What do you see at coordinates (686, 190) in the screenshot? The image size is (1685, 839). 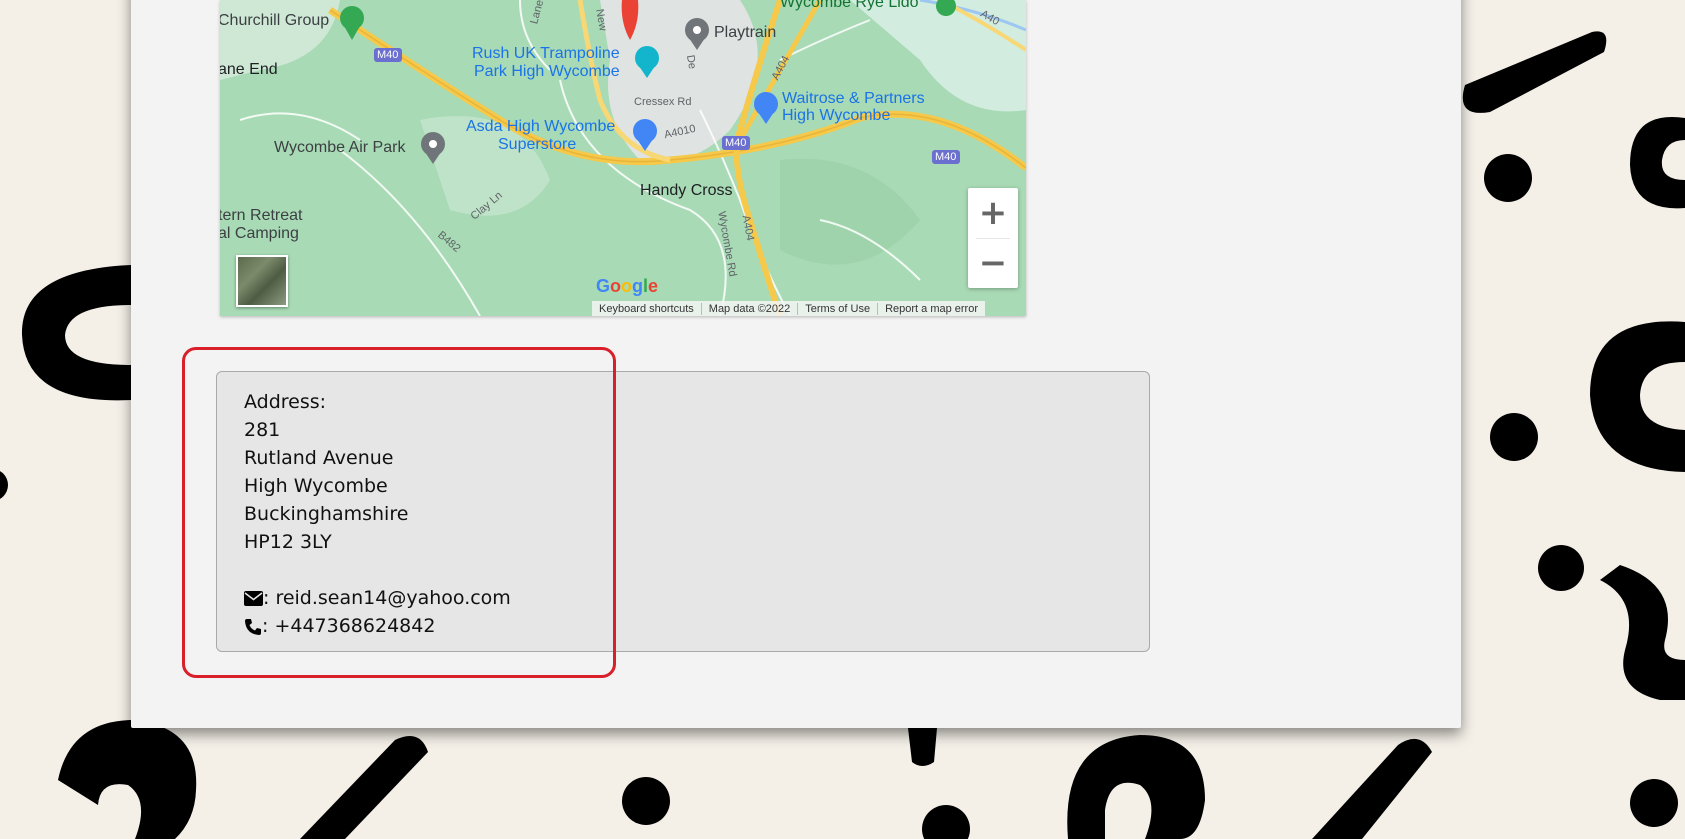 I see `place-handy-cross: Handy Cross` at bounding box center [686, 190].